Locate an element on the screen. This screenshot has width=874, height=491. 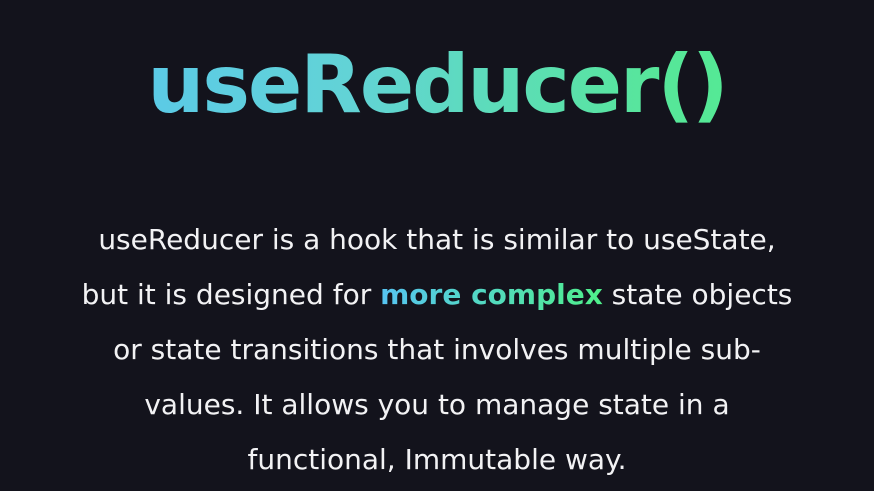
description-line-5: functional, Immutable way. is located at coordinates (437, 459).